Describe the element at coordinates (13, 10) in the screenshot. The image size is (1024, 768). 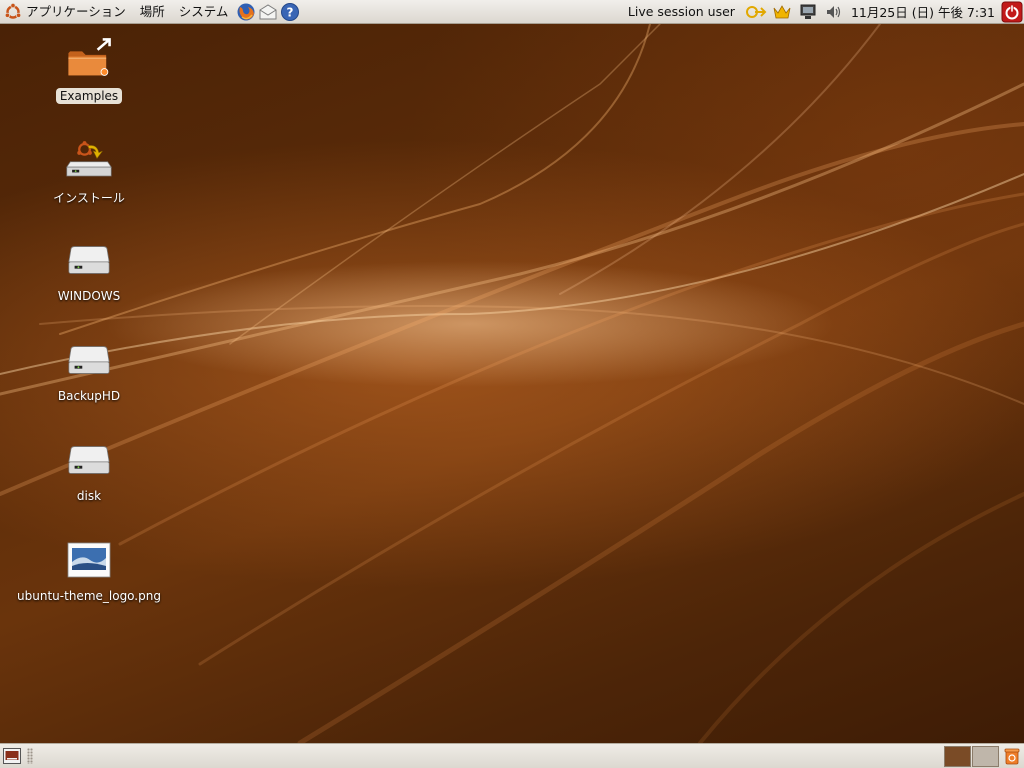
I see `ubuntu-logo-icon` at that location.